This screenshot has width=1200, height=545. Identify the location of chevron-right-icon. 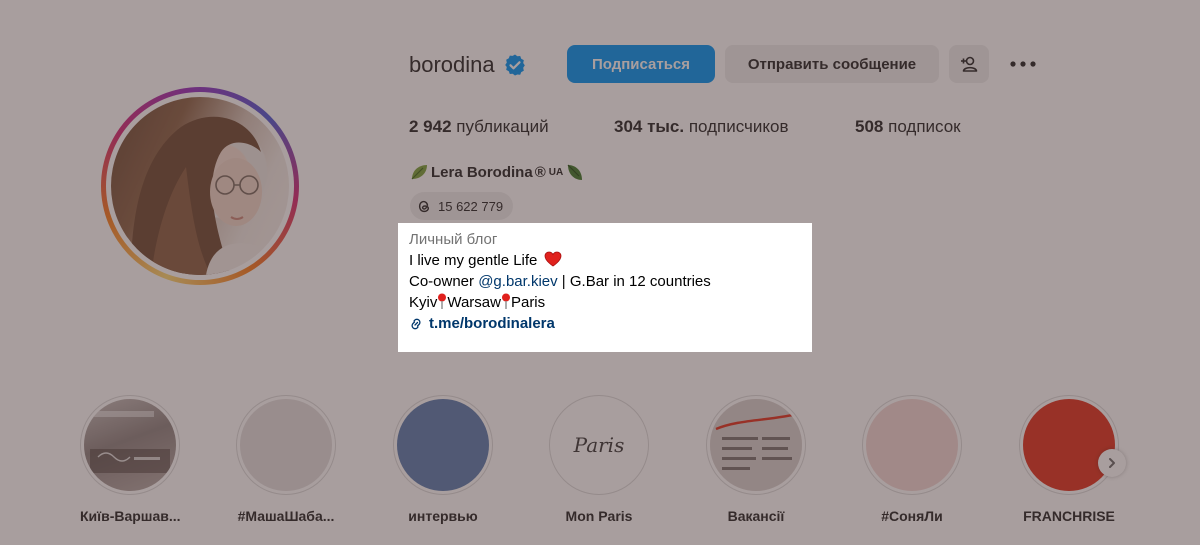
(1112, 463).